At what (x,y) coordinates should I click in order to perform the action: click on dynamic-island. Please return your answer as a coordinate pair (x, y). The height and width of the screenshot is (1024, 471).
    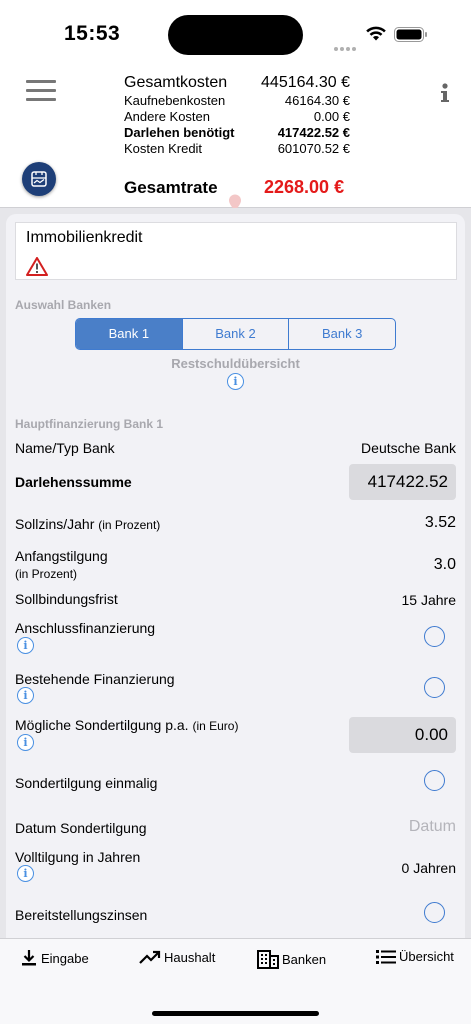
    Looking at the image, I should click on (235, 35).